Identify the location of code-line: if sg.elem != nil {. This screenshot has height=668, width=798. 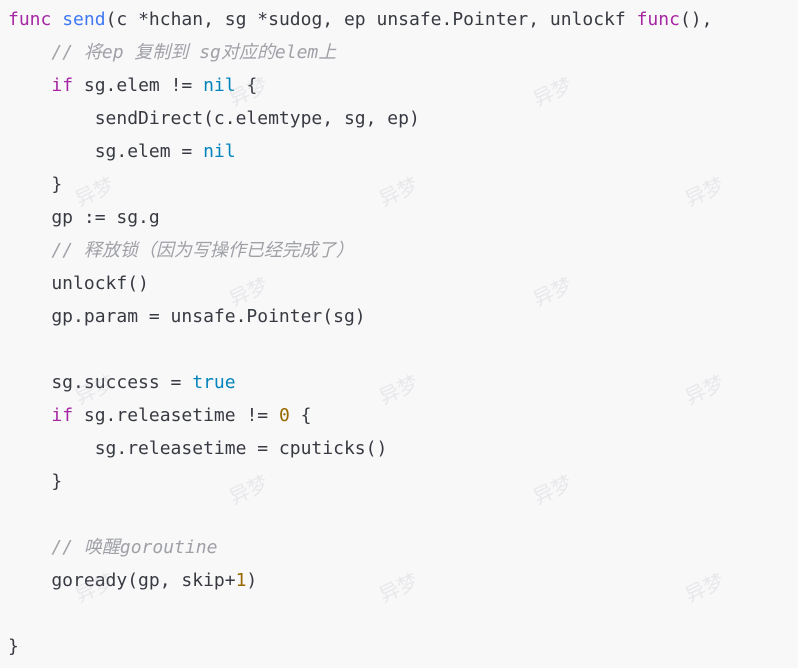
(132, 85).